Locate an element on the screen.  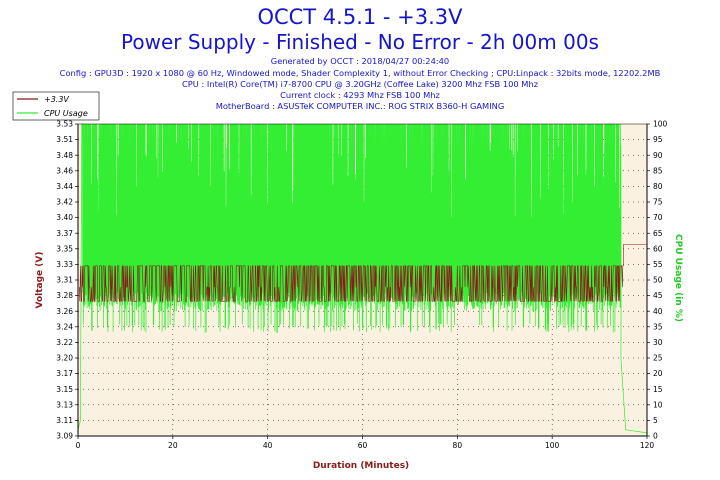
x-tick-label: 20 is located at coordinates (173, 445).